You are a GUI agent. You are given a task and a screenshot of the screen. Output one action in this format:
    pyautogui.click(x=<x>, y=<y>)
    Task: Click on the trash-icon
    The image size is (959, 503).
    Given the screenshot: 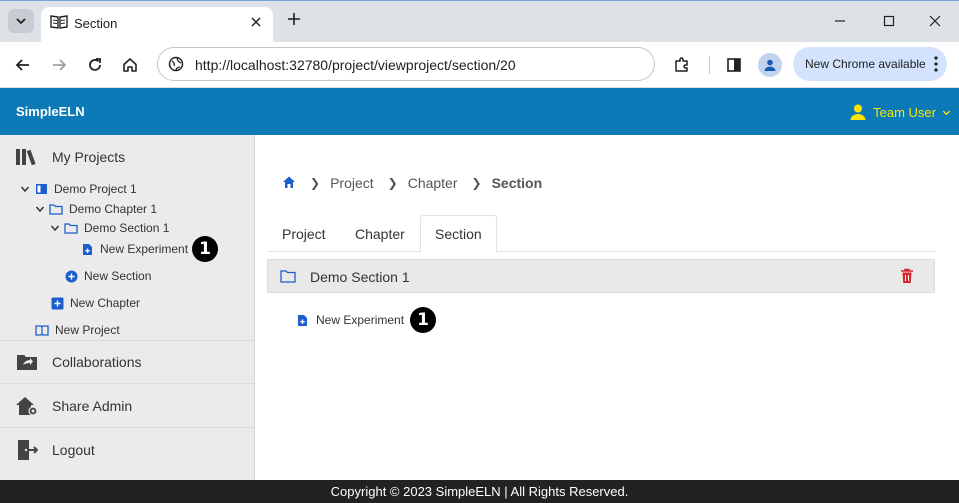 What is the action you would take?
    pyautogui.click(x=907, y=276)
    